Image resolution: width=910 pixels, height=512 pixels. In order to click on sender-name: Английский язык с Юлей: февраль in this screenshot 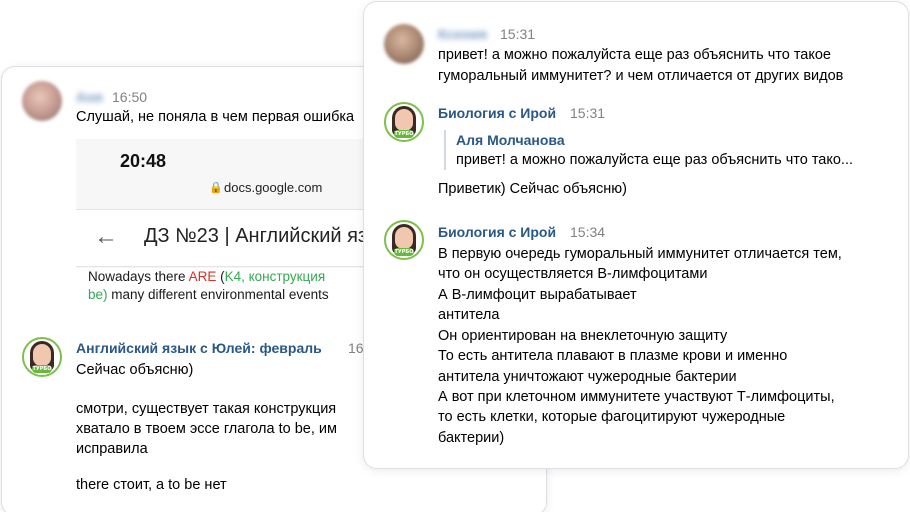, I will do `click(199, 348)`.